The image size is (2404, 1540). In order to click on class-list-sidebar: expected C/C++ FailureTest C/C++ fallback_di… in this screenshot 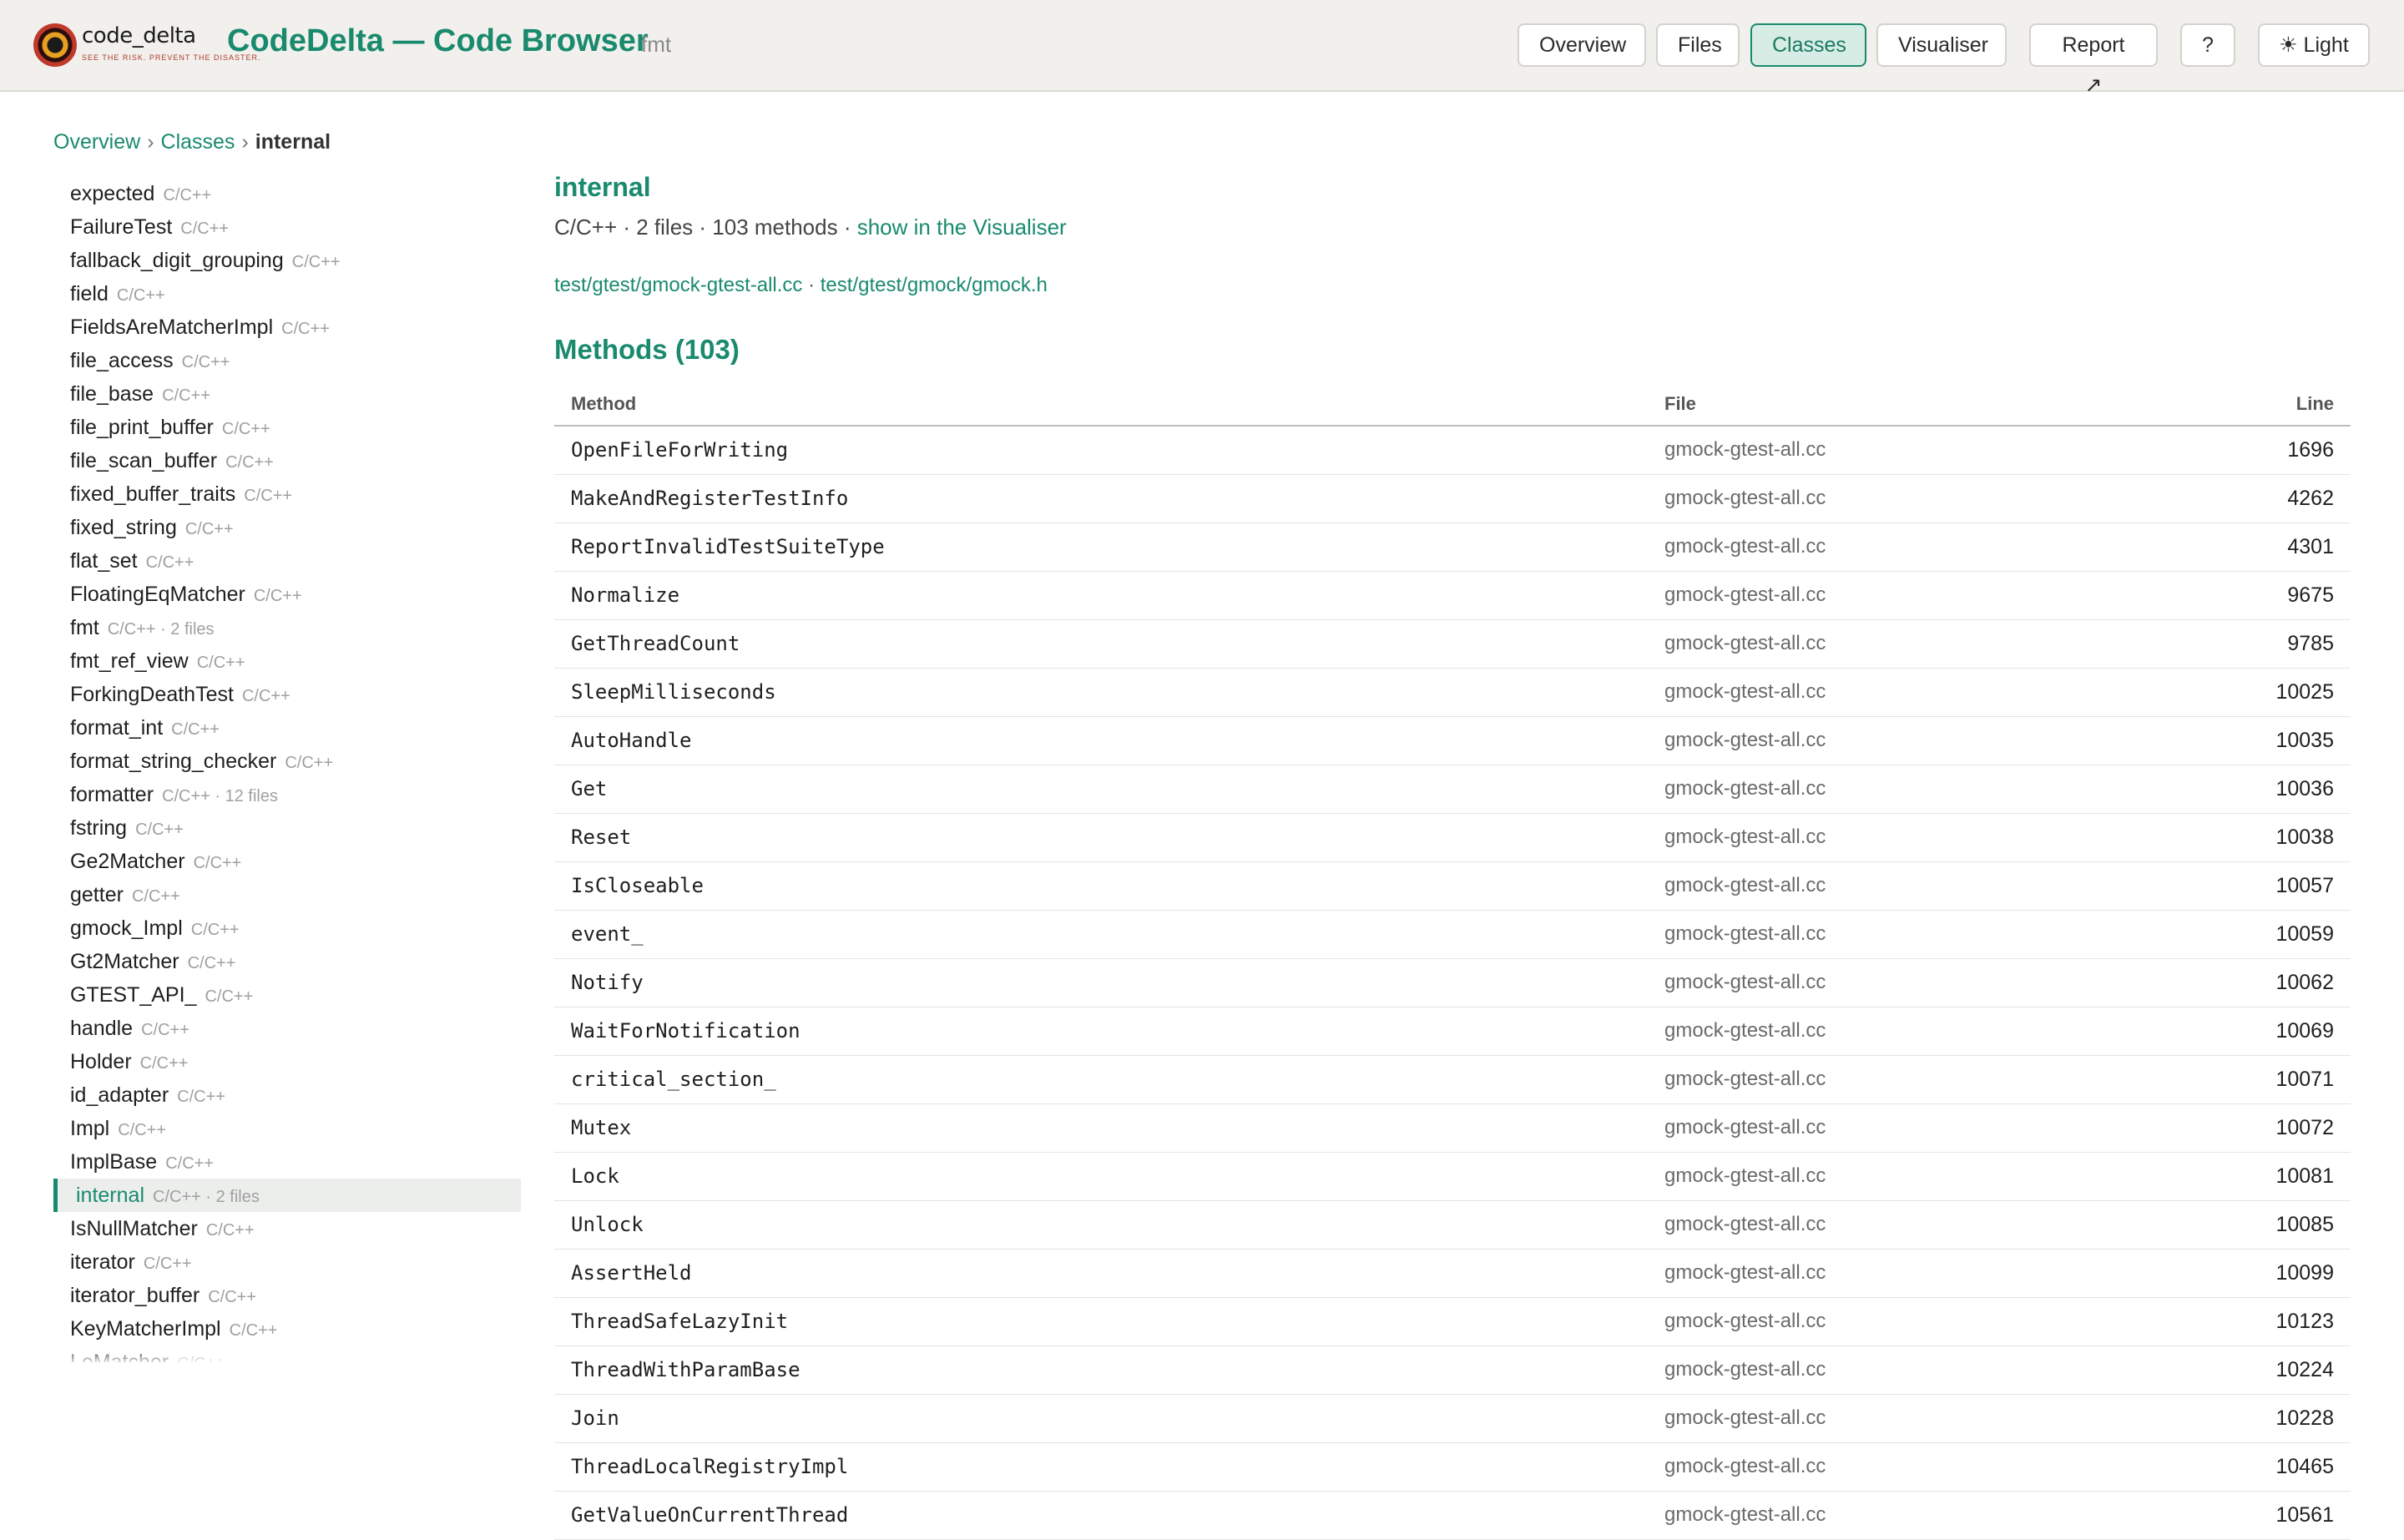, I will do `click(287, 769)`.